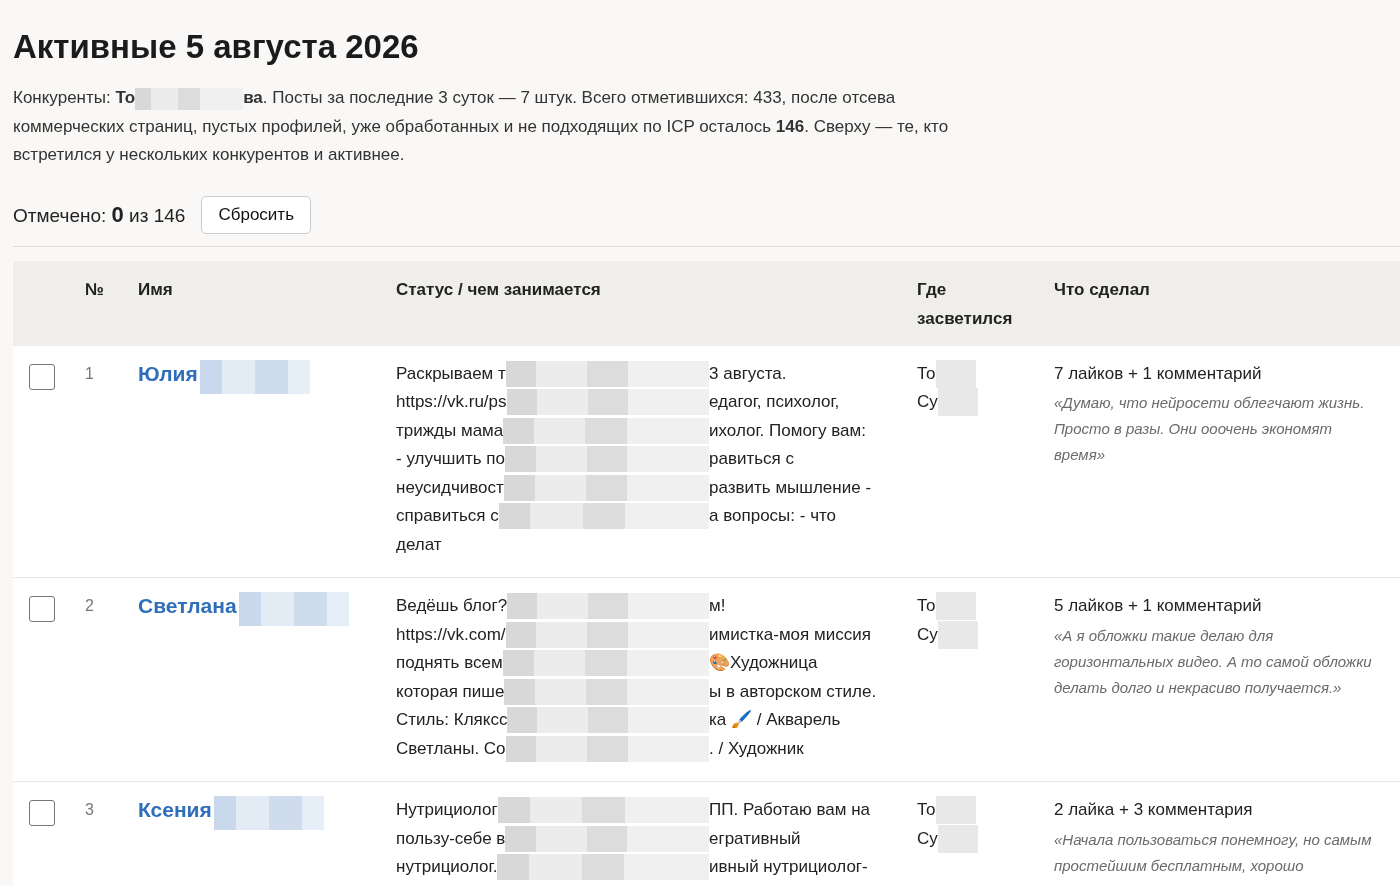 The height and width of the screenshot is (885, 1400). I want to click on text-line: Ведёшь блог?, so click(452, 606).